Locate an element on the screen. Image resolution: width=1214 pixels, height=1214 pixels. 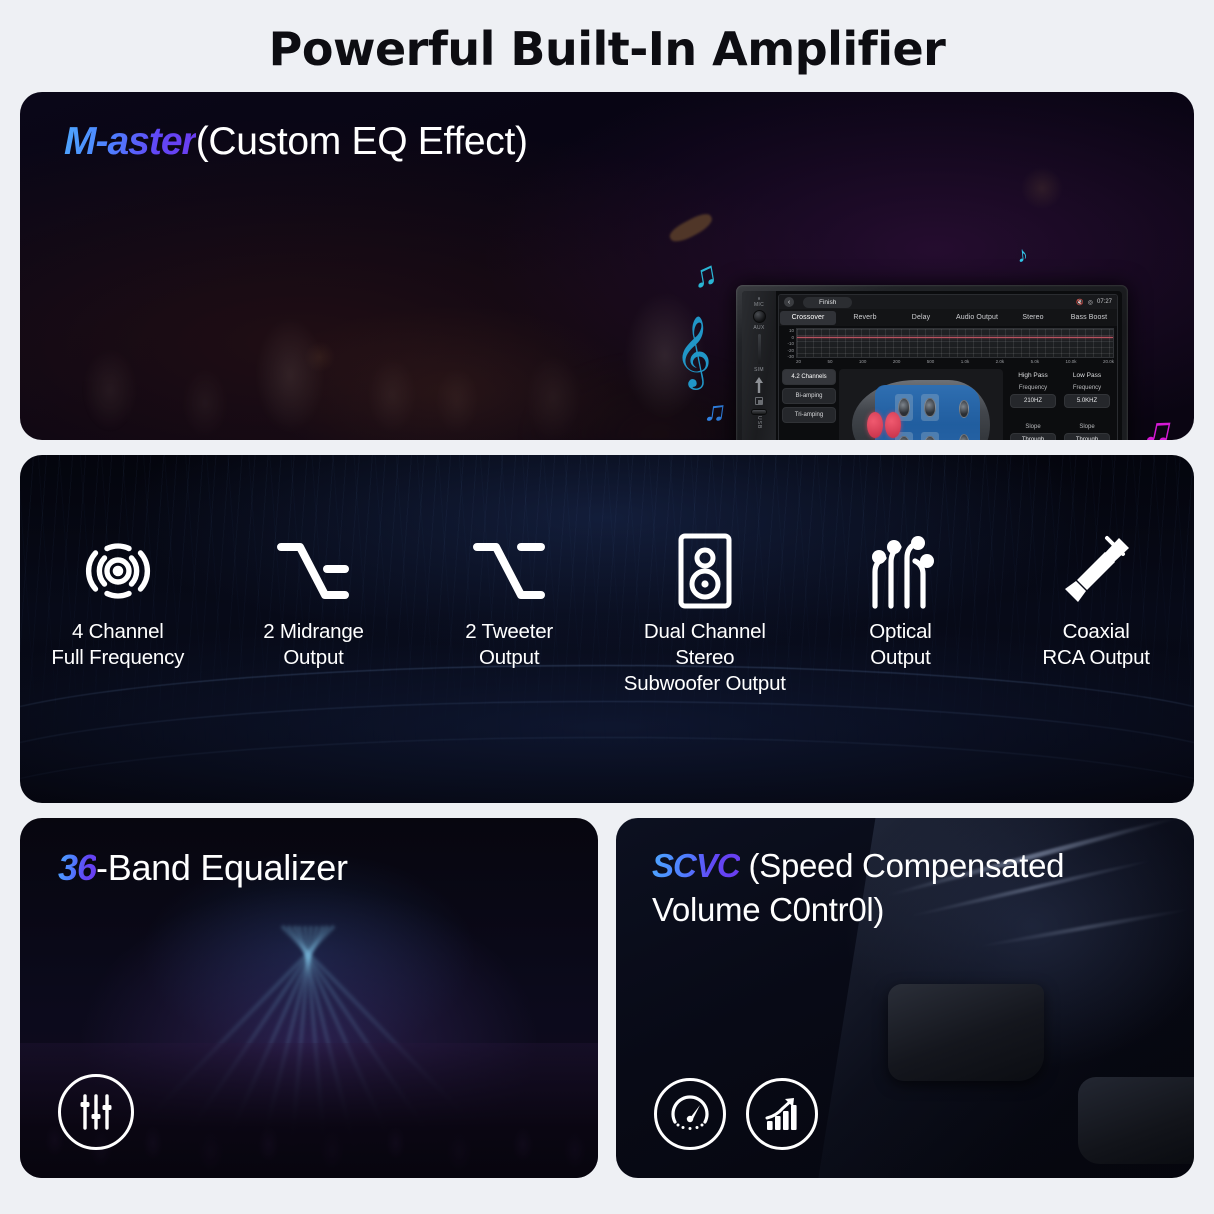
equalizer-number: 36 is located at coordinates (77, 867).